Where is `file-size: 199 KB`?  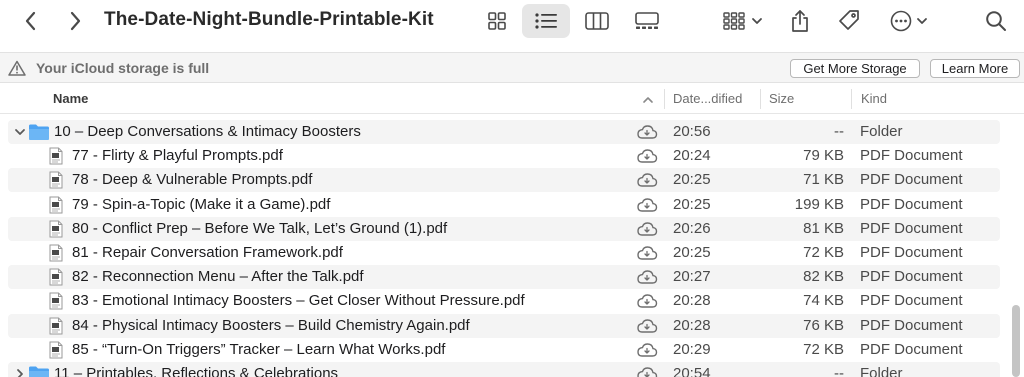
file-size: 199 KB is located at coordinates (819, 204).